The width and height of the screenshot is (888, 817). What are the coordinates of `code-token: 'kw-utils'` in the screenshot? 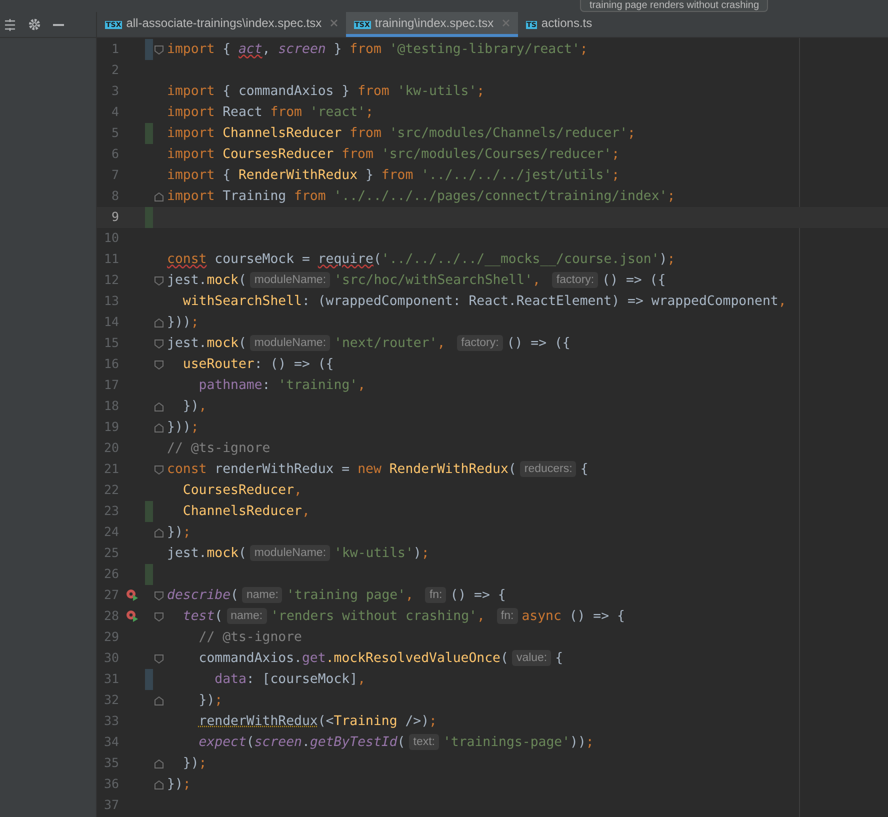 It's located at (374, 553).